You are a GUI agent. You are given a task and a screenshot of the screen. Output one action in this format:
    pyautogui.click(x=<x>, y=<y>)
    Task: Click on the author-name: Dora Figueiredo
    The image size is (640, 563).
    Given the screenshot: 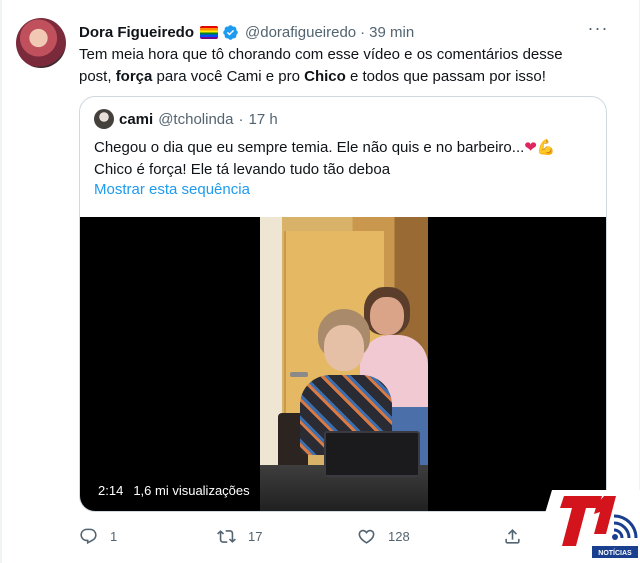 What is the action you would take?
    pyautogui.click(x=136, y=32)
    